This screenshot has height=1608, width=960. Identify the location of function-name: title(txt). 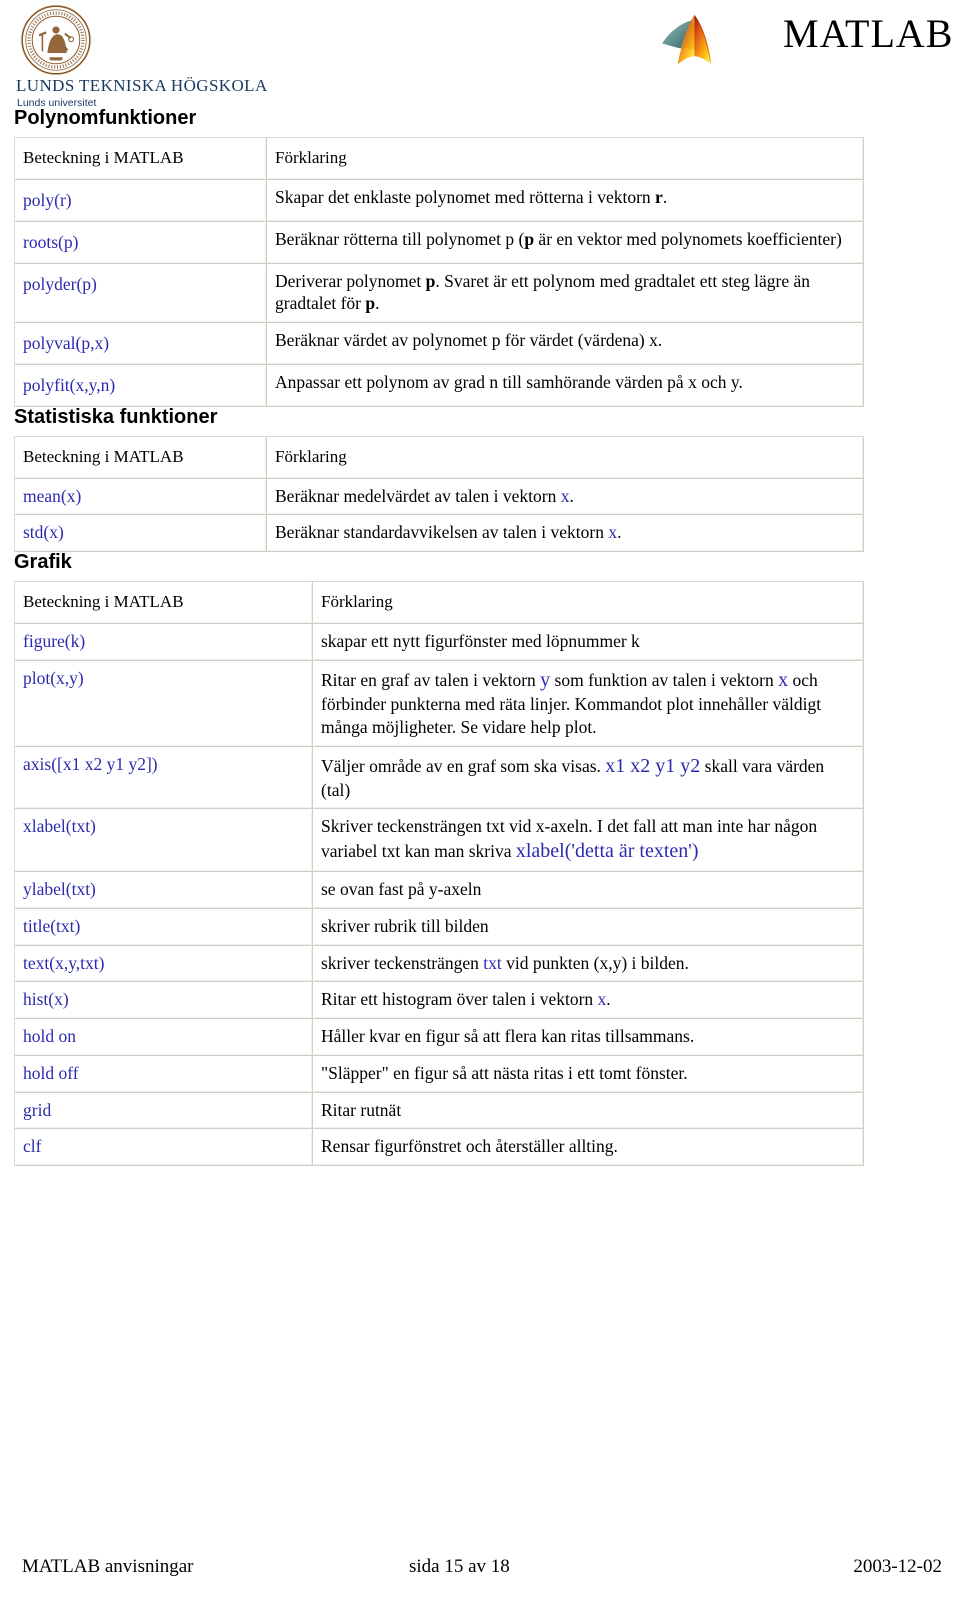
(164, 927).